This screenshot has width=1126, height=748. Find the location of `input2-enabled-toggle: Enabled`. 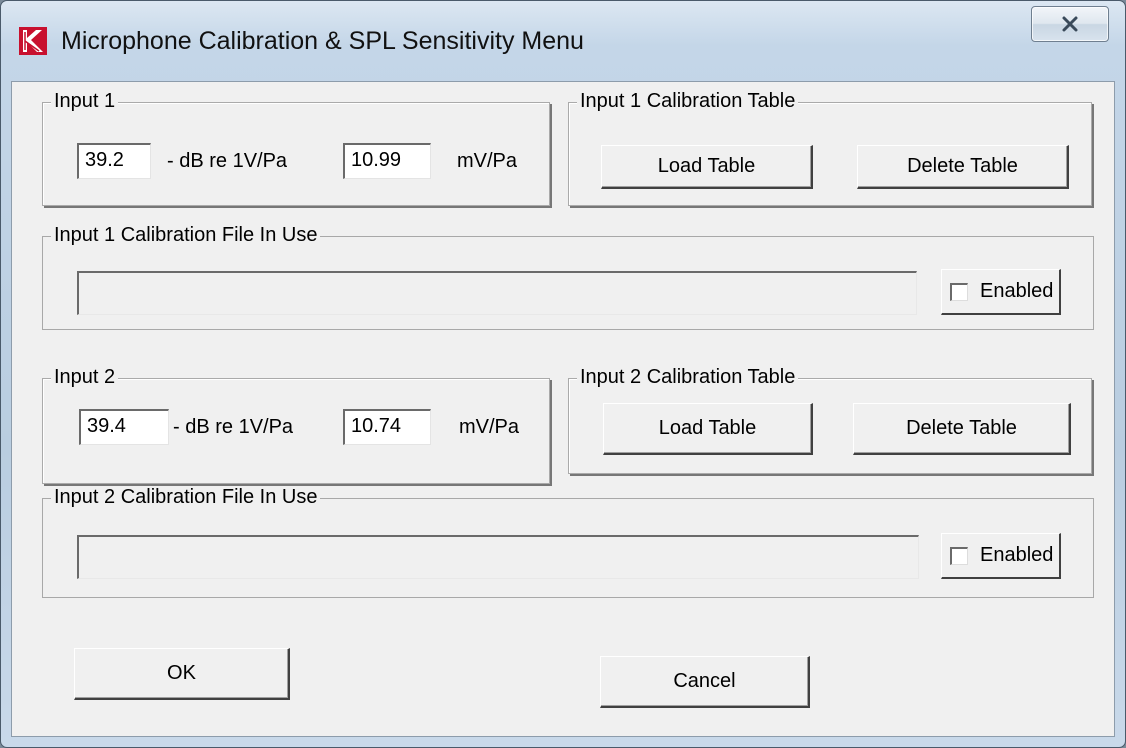

input2-enabled-toggle: Enabled is located at coordinates (1001, 556).